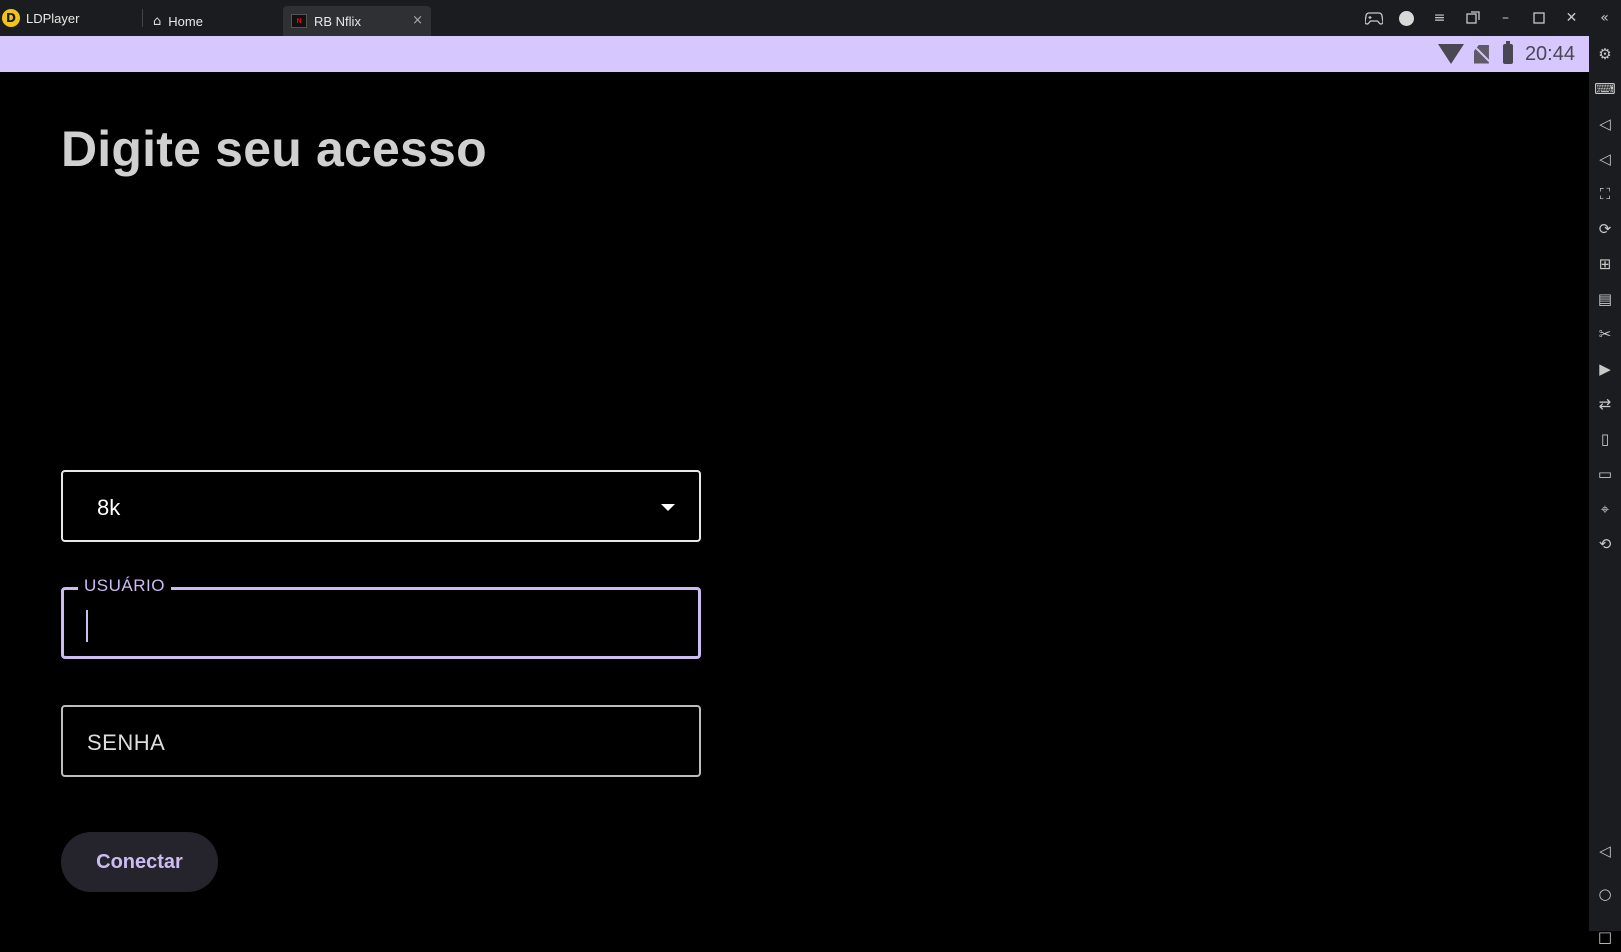  Describe the element at coordinates (109, 507) in the screenshot. I see `server-select-value: 8k` at that location.